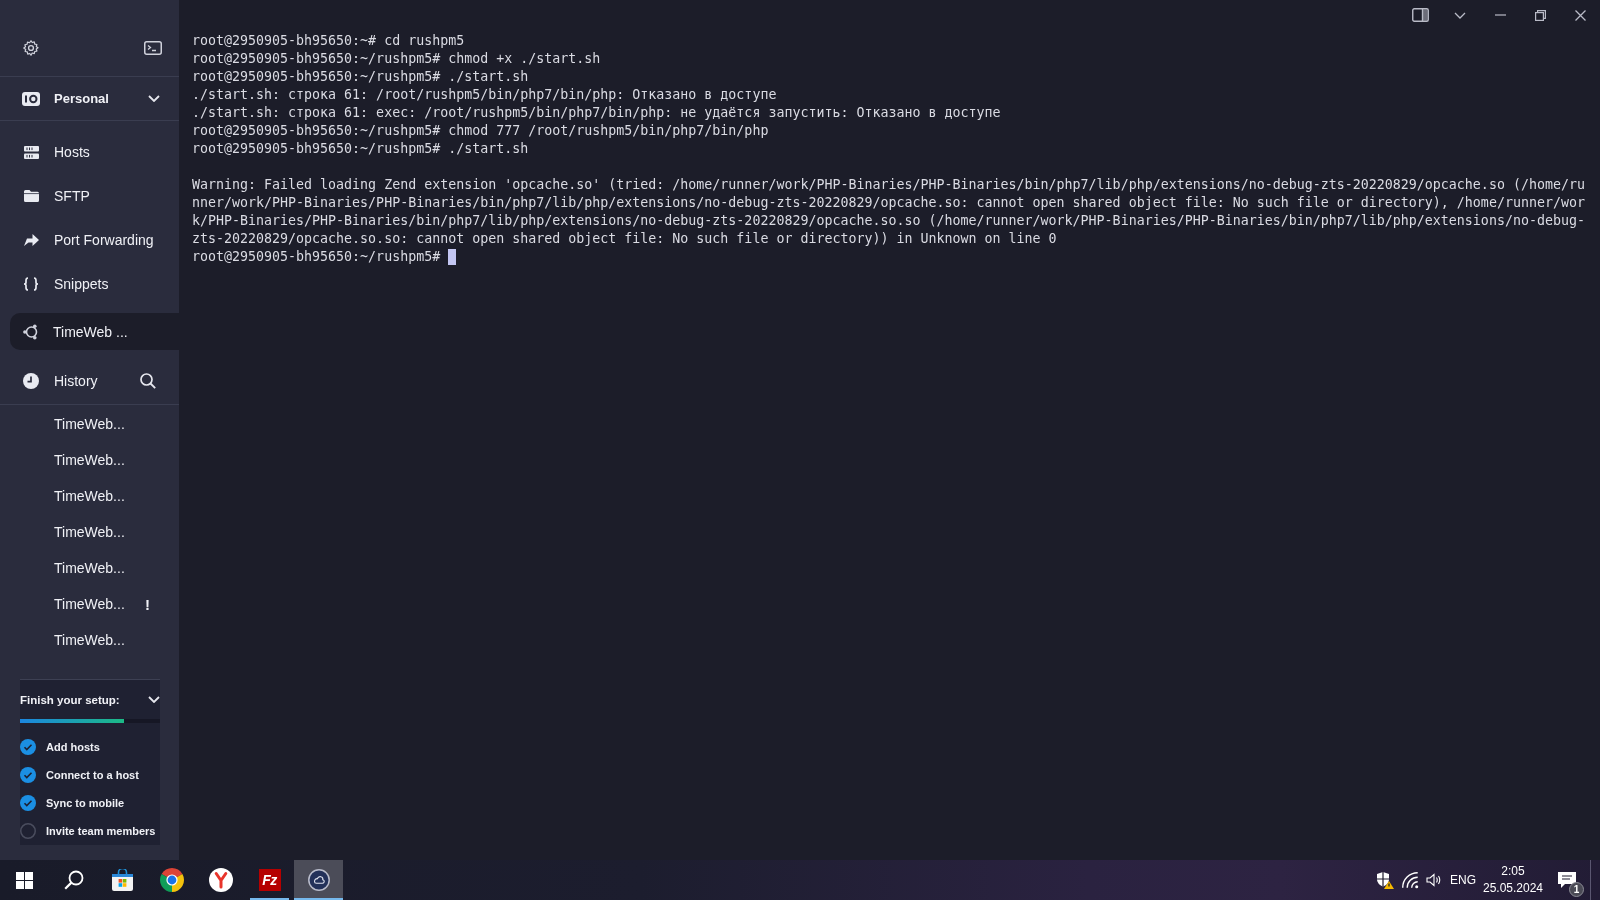  What do you see at coordinates (31, 196) in the screenshot?
I see `folder-icon` at bounding box center [31, 196].